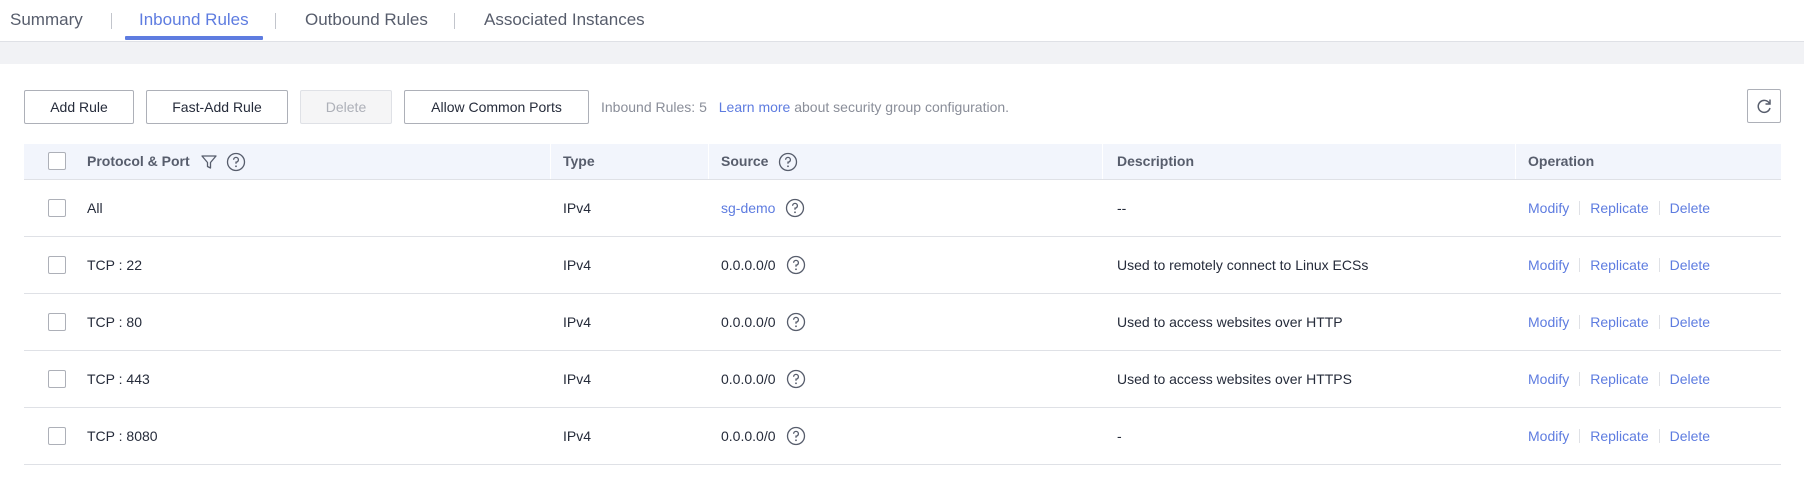 This screenshot has height=478, width=1804. I want to click on protocol-port-cell: TCP : 22, so click(114, 265).